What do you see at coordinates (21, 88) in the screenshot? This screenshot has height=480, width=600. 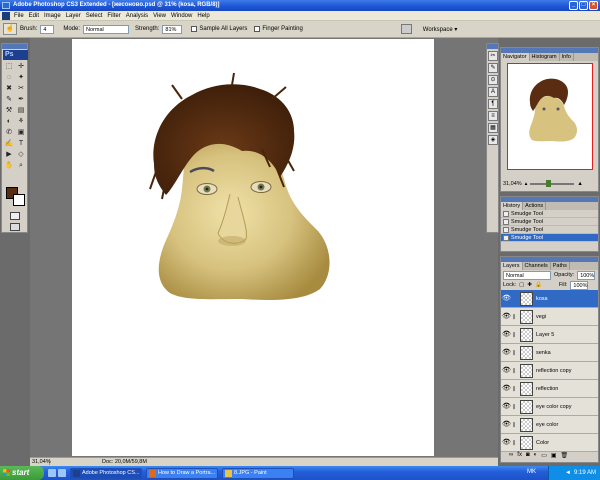 I see `slice-tool-icon: ✂` at bounding box center [21, 88].